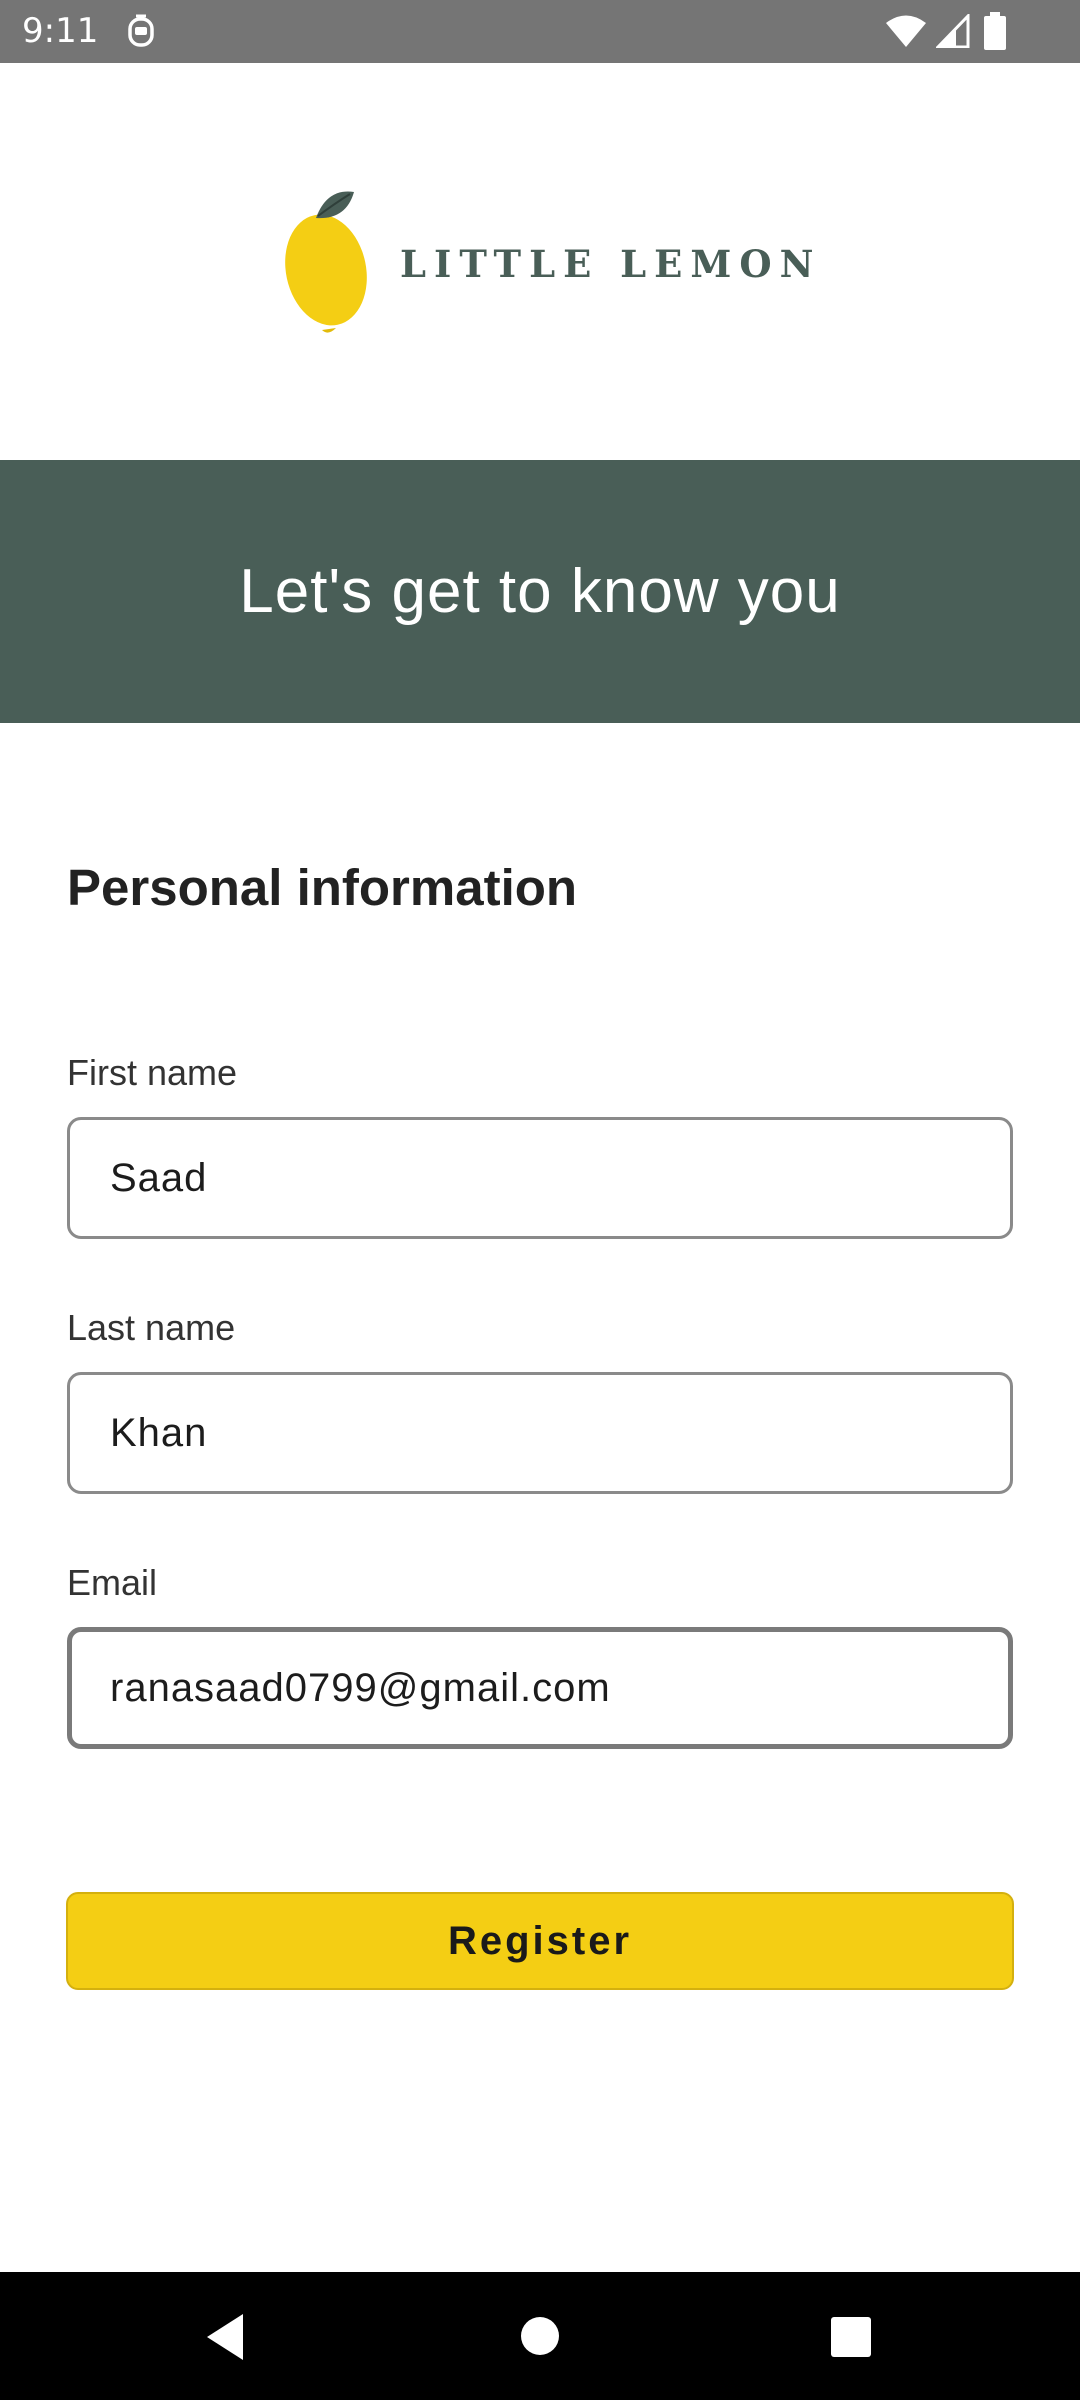 The image size is (1080, 2400). What do you see at coordinates (152, 1072) in the screenshot?
I see `first-name-label: First name` at bounding box center [152, 1072].